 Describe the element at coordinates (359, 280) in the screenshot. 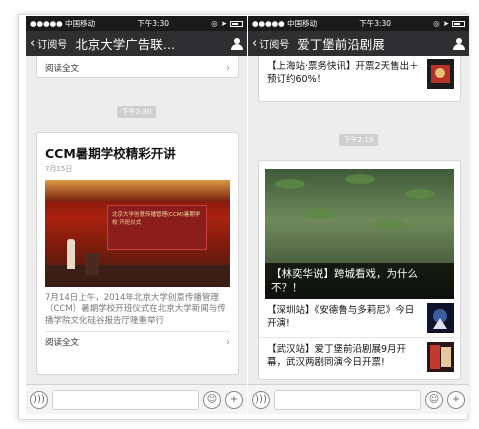

I see `hero-caption: 【林奕华说】跨城看戏，为什么不？！` at that location.